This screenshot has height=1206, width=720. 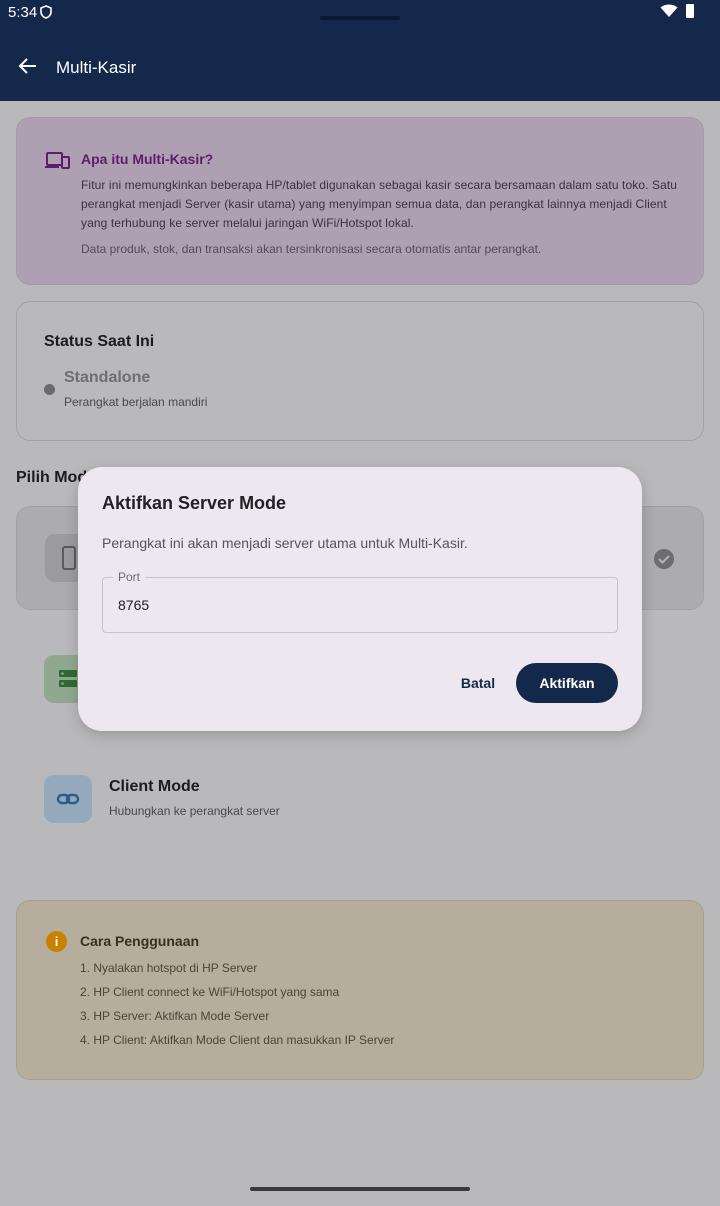 I want to click on usage-heading: Cara Penggunaan, so click(x=140, y=941).